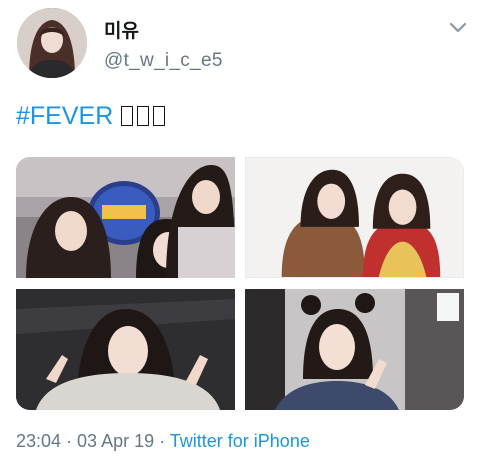 Image resolution: width=480 pixels, height=469 pixels. I want to click on chevron-down-icon, so click(458, 28).